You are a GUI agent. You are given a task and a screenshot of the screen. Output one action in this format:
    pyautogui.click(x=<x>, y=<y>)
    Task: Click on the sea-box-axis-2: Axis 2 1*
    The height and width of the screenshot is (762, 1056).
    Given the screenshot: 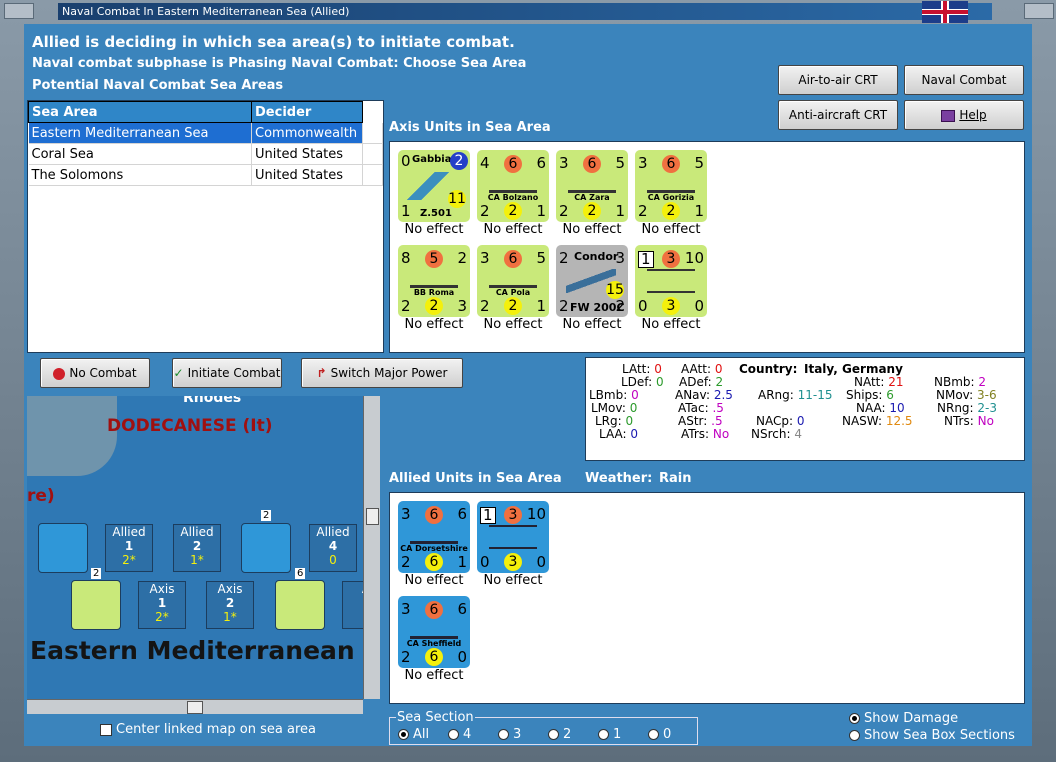 What is the action you would take?
    pyautogui.click(x=230, y=605)
    